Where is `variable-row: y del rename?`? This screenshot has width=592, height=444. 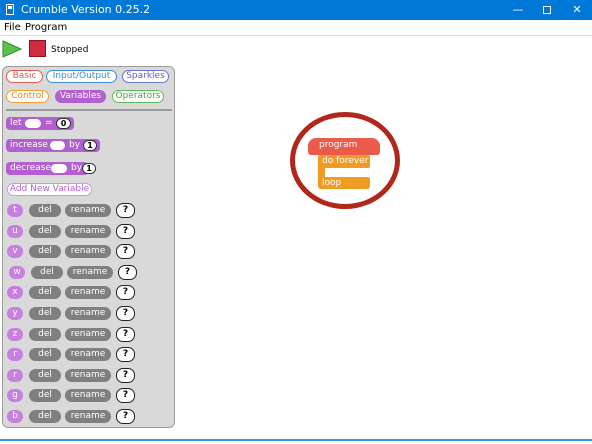
variable-row: y del rename? is located at coordinates (89, 313).